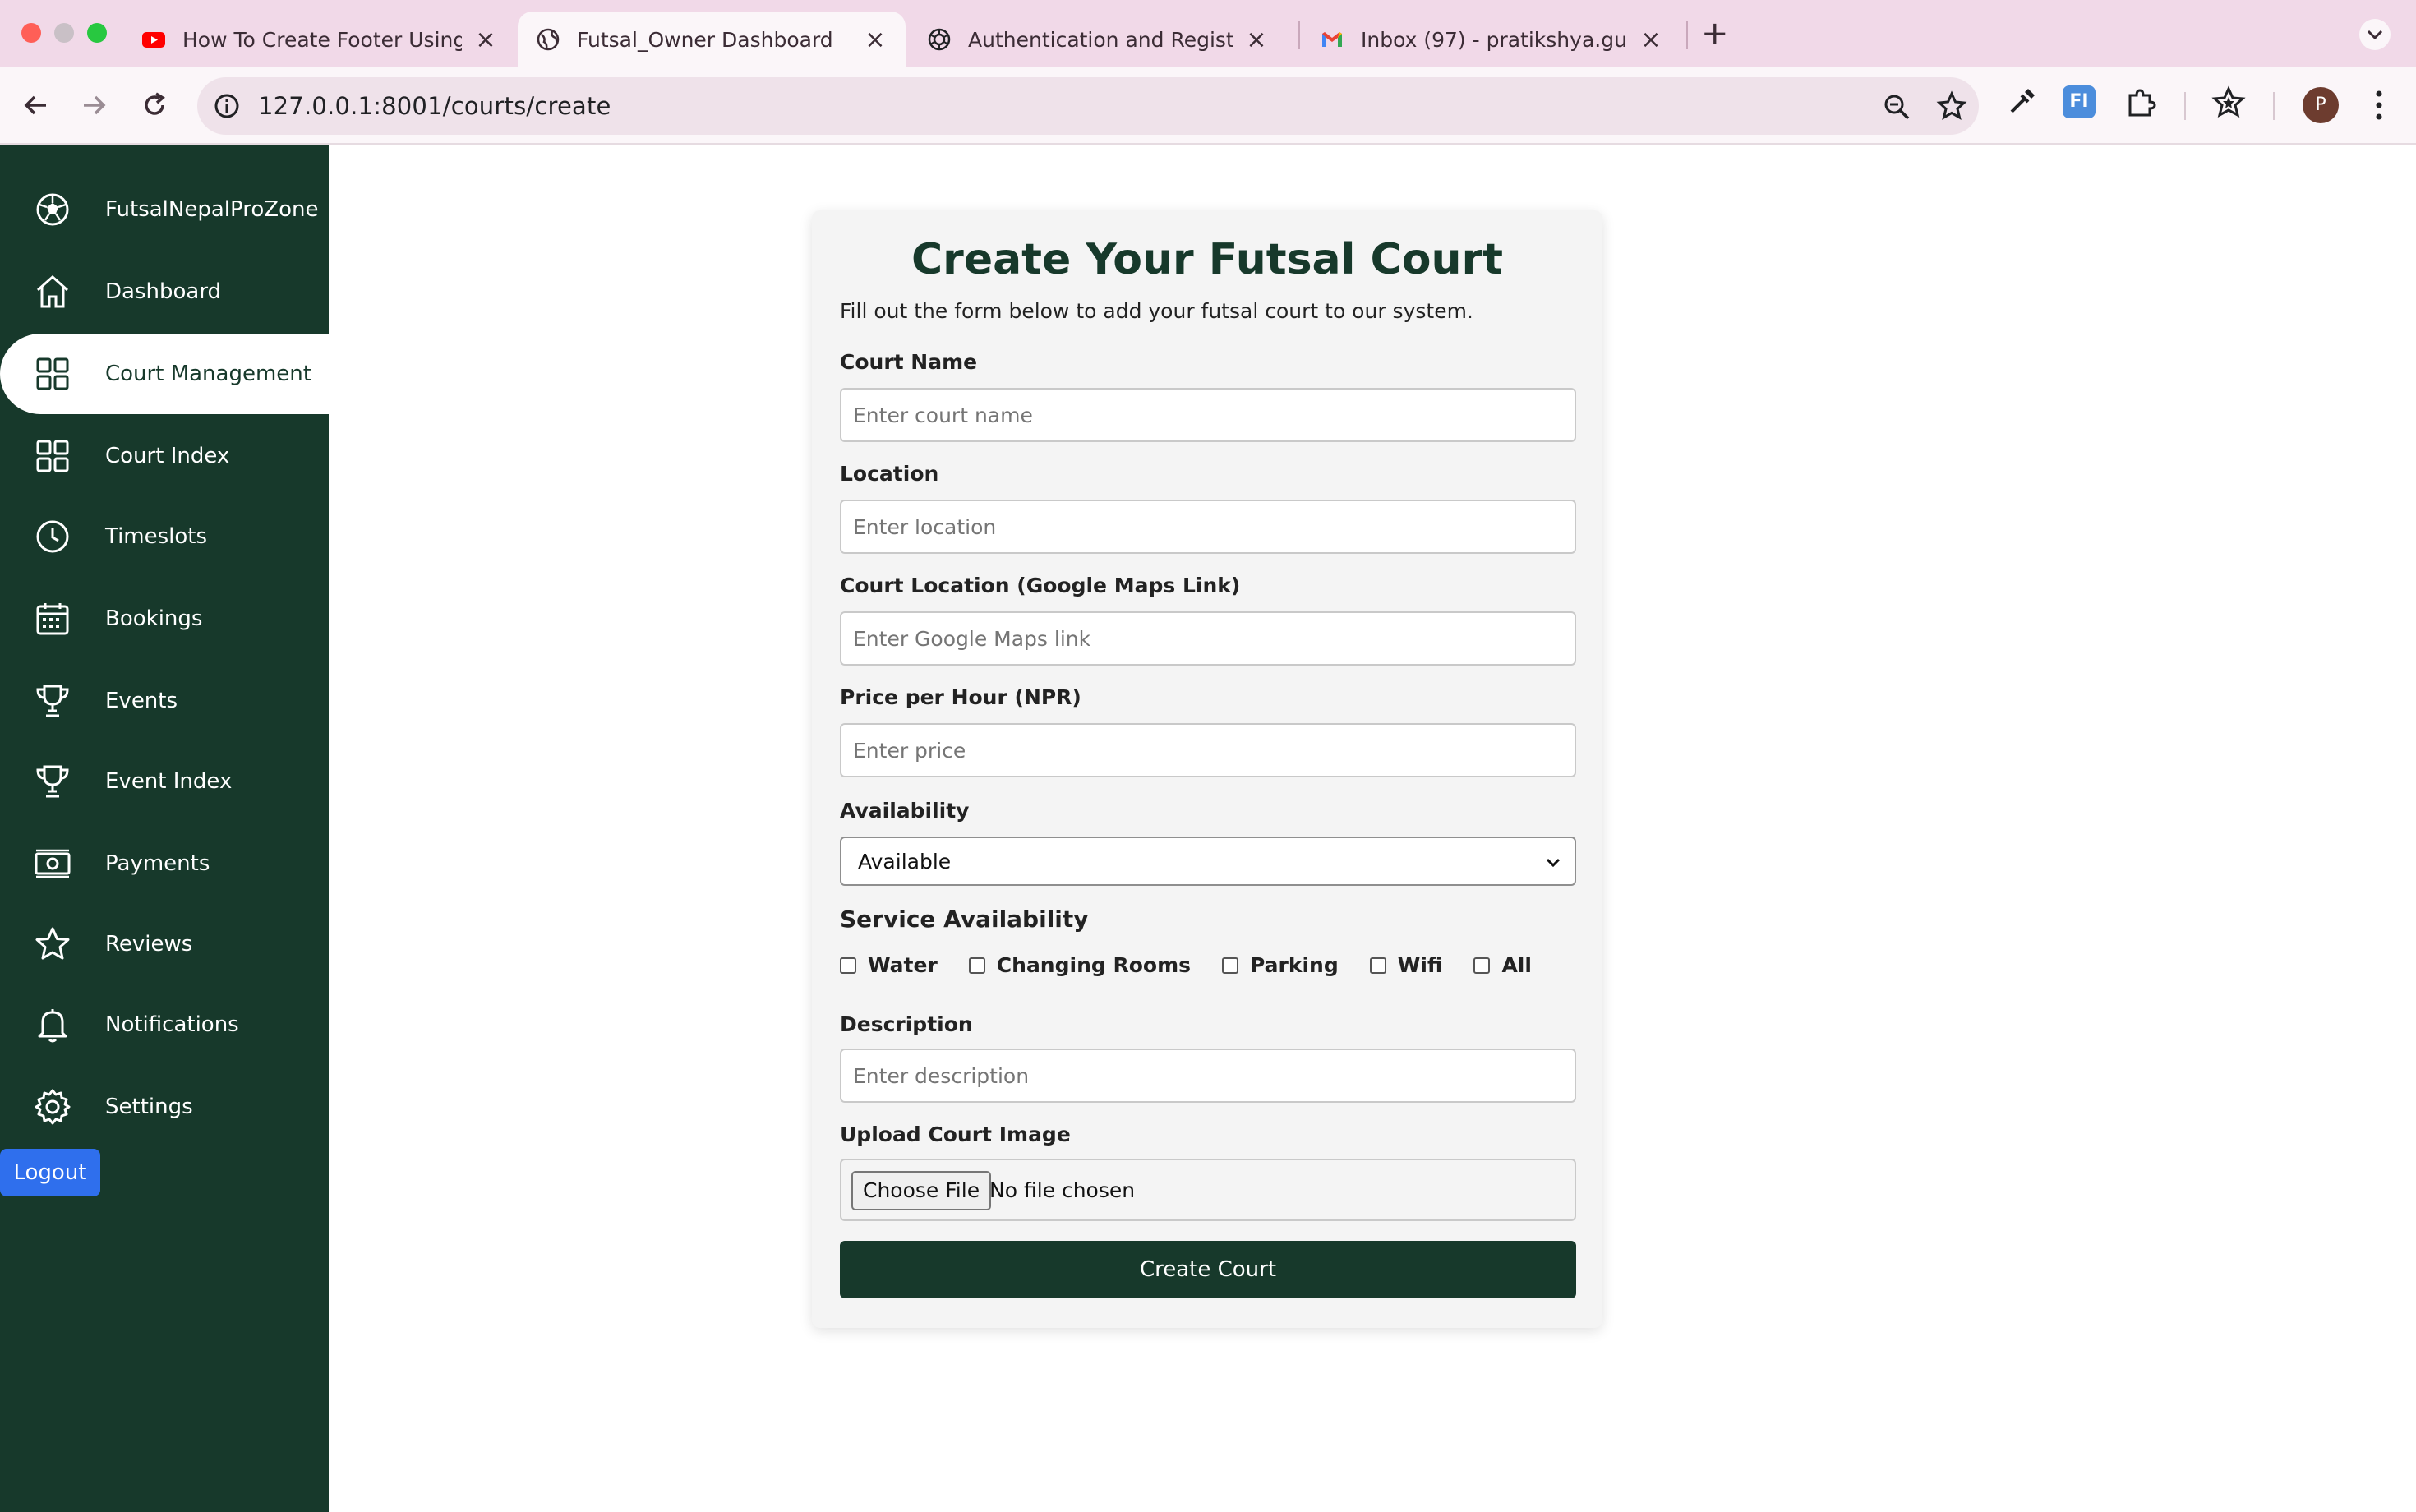 The width and height of the screenshot is (2416, 1512). Describe the element at coordinates (1420, 965) in the screenshot. I see `checkbox-label: Wifi` at that location.